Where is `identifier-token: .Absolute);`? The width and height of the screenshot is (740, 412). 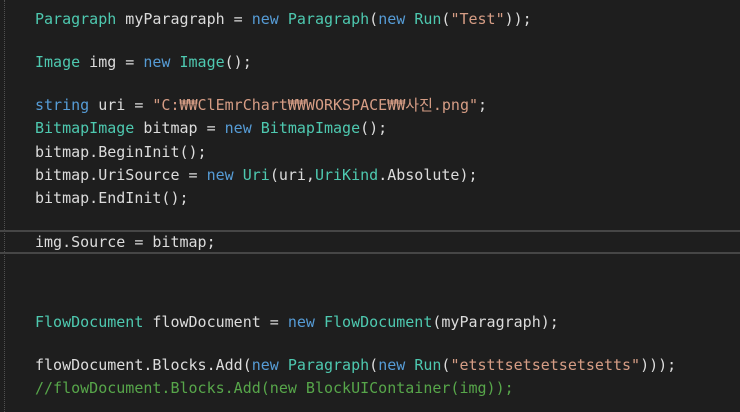
identifier-token: .Absolute); is located at coordinates (428, 175).